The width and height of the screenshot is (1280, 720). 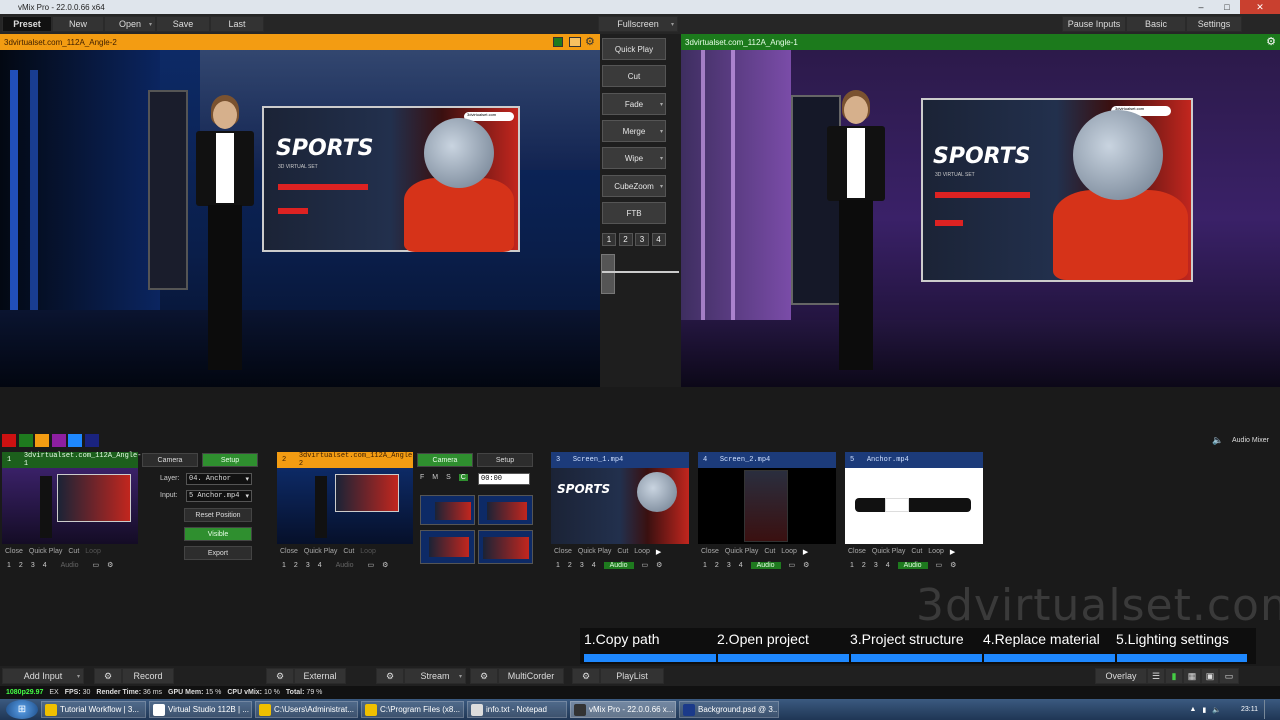 I want to click on transition-cubezoom-button: CubeZoom ▾, so click(x=634, y=186).